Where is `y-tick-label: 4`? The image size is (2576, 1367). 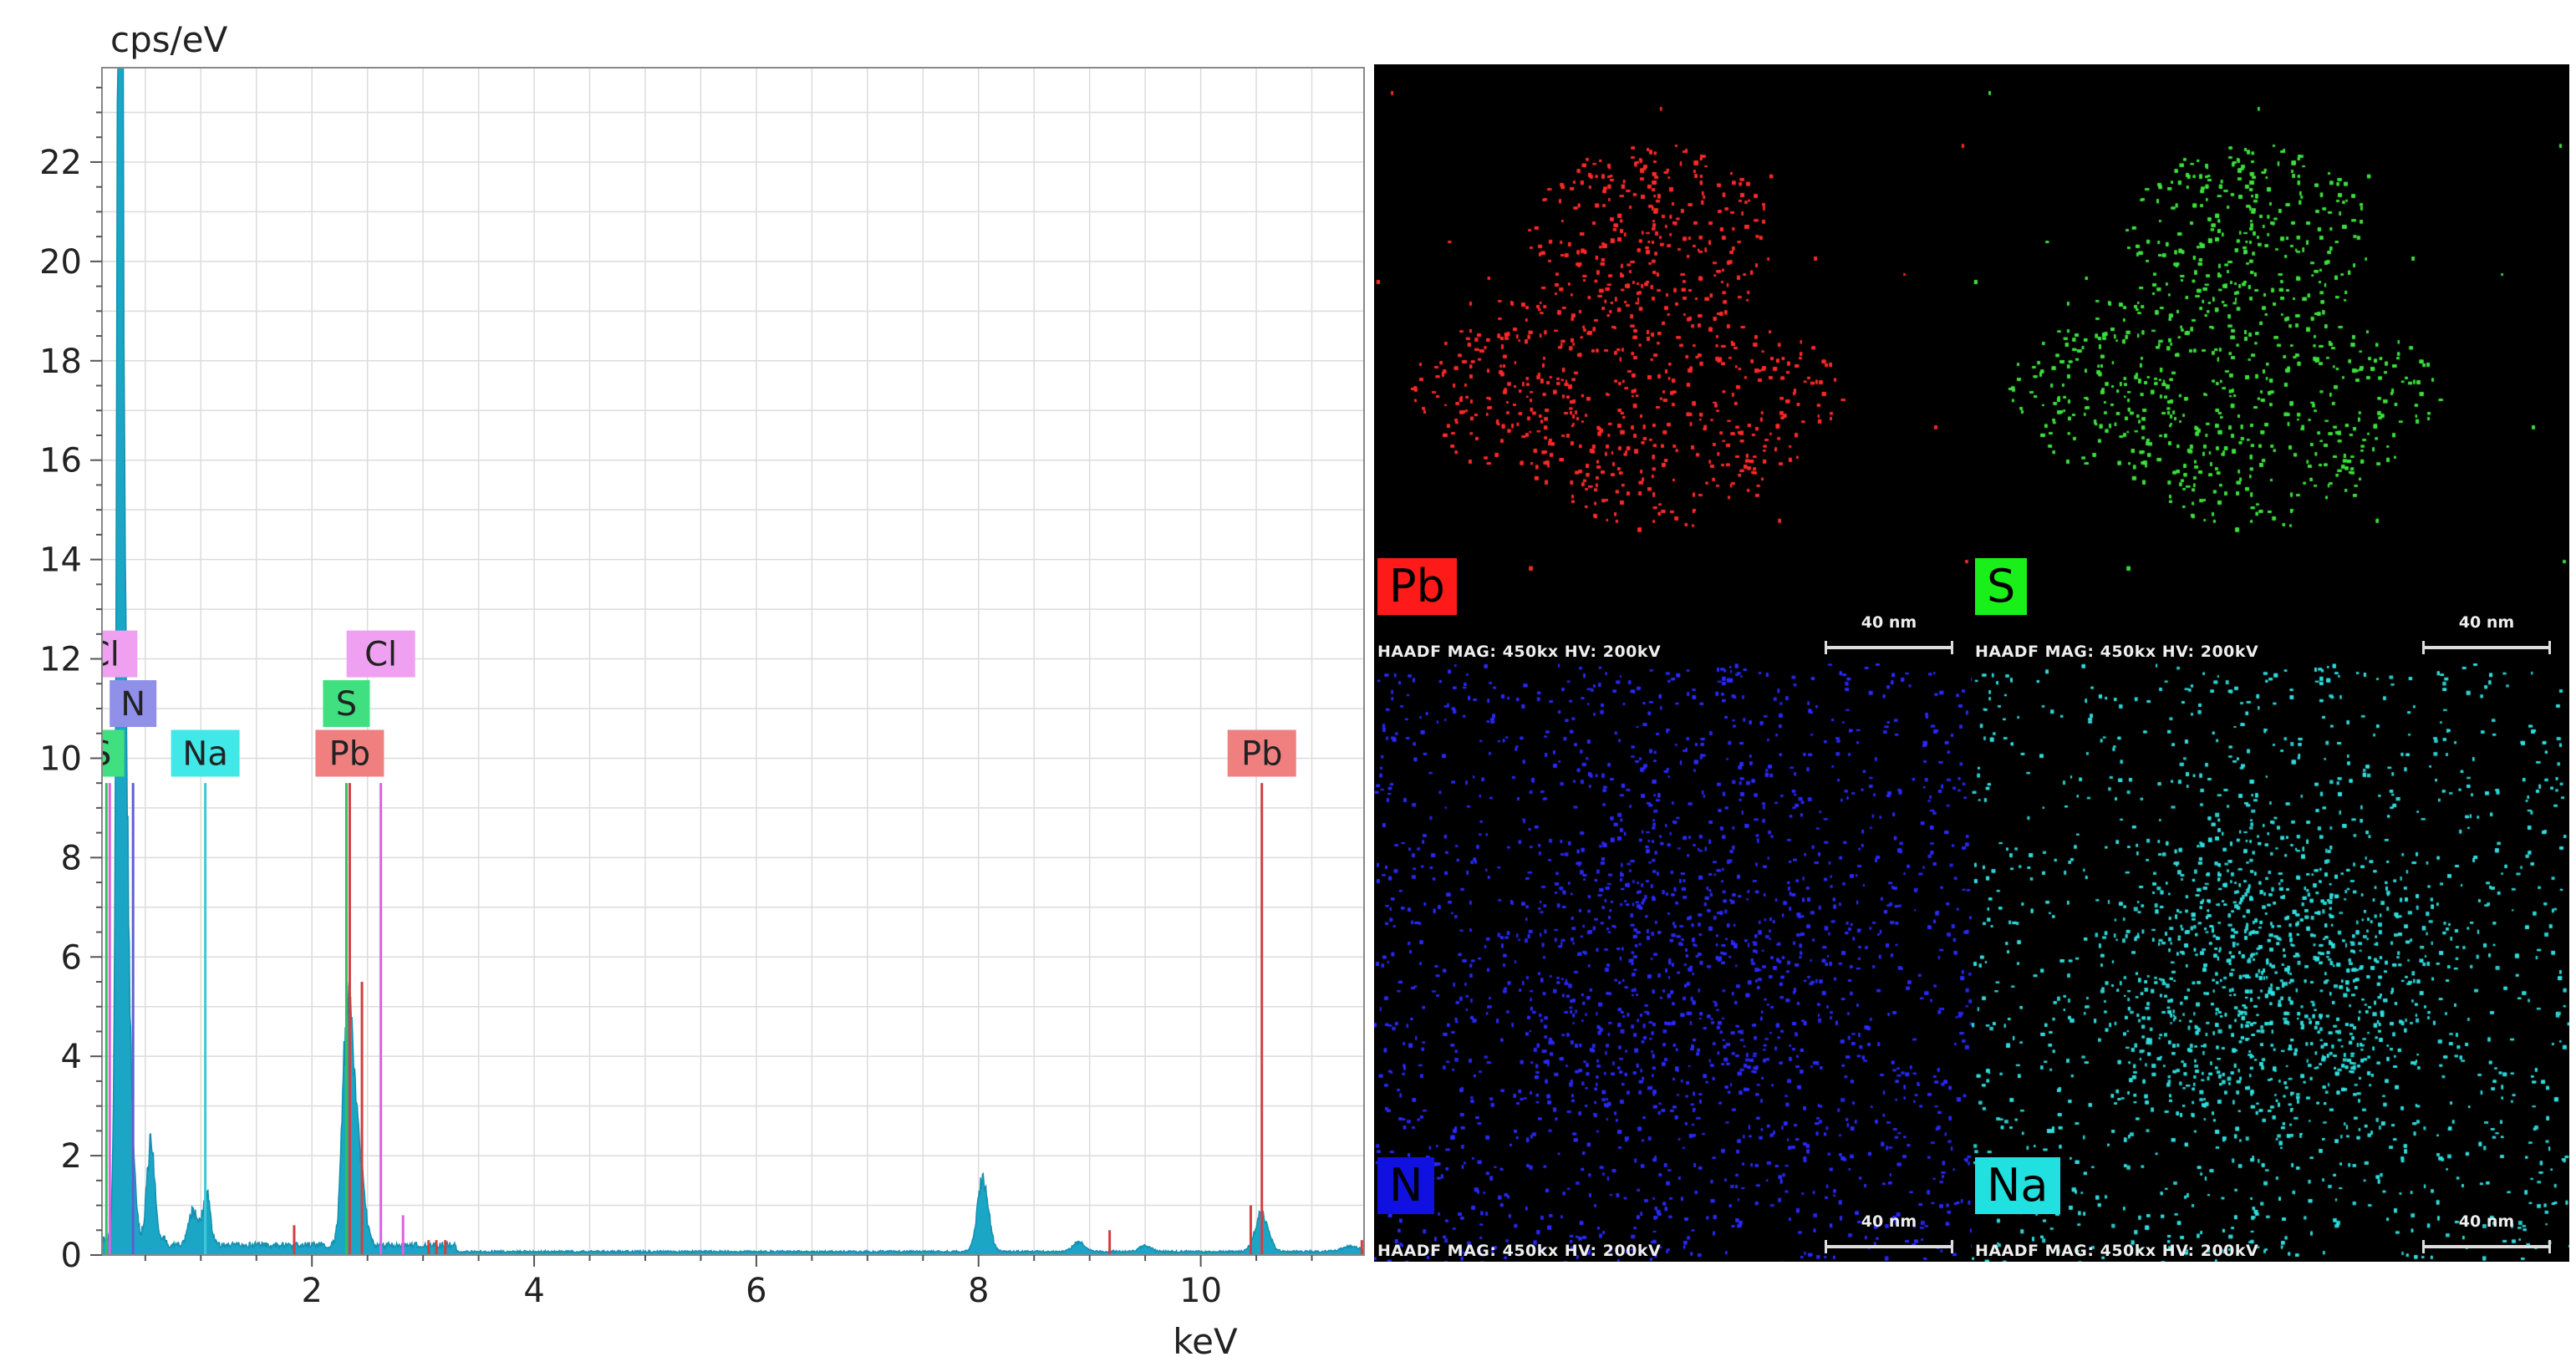 y-tick-label: 4 is located at coordinates (71, 1057).